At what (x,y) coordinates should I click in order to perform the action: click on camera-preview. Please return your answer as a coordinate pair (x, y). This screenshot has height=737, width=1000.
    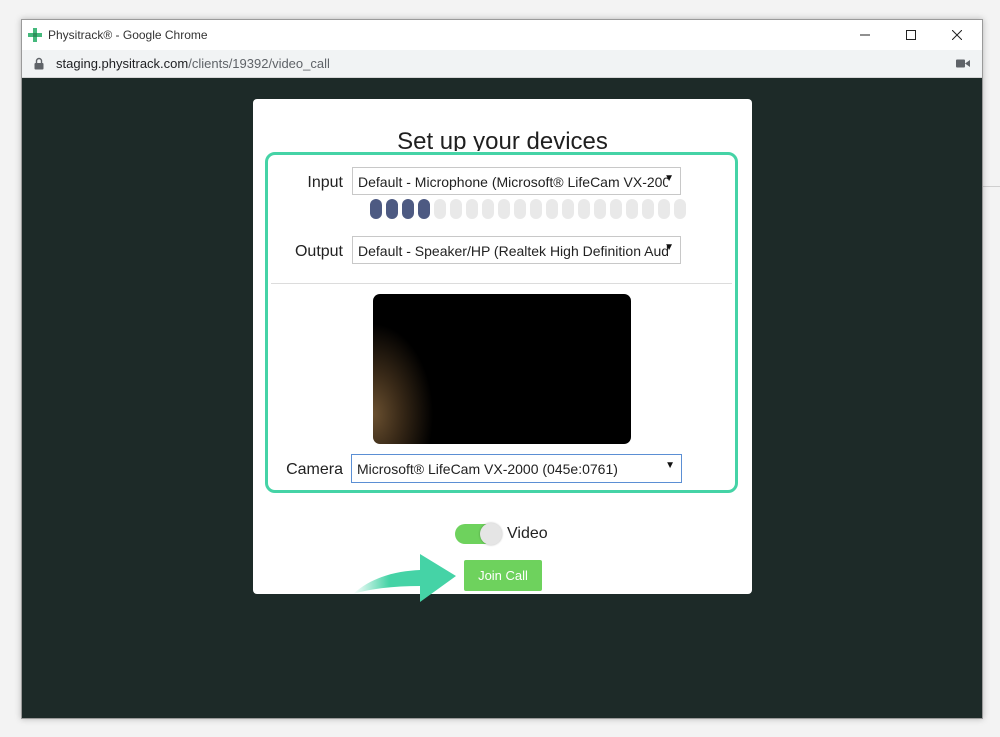
    Looking at the image, I should click on (502, 369).